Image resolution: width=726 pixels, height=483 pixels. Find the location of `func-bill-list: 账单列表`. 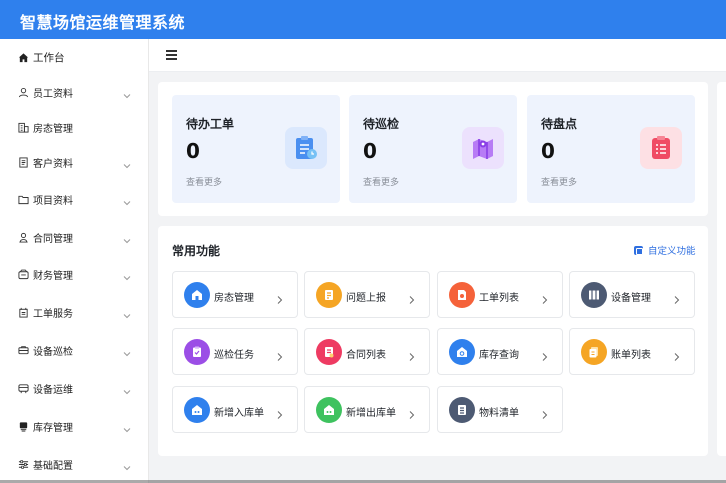

func-bill-list: 账单列表 is located at coordinates (632, 351).